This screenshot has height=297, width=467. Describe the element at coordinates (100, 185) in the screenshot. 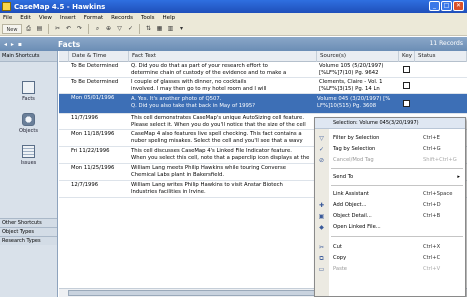

I see `date-cell: 12/7/1996` at that location.